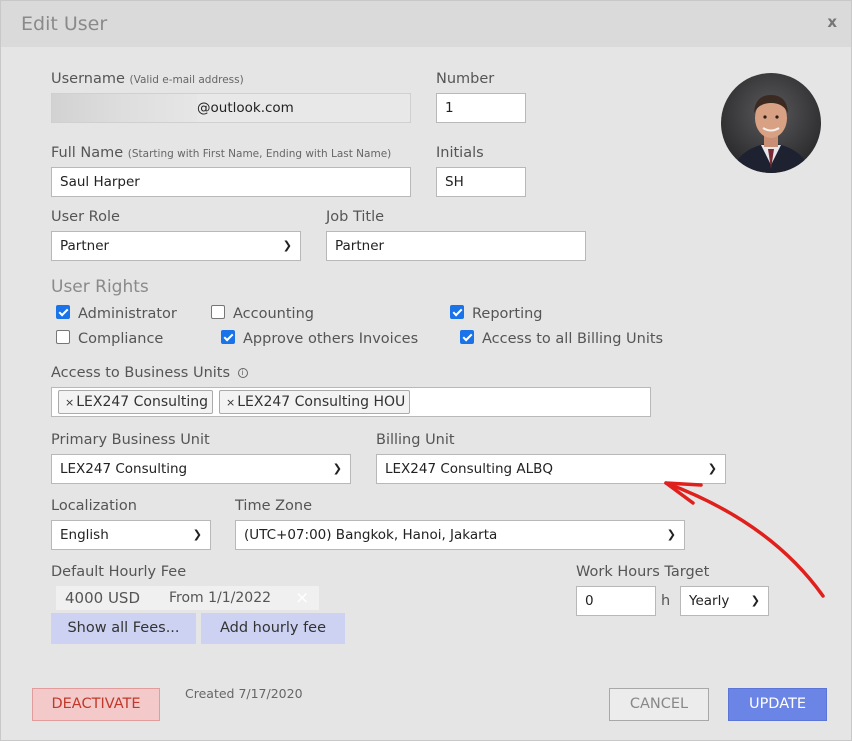  I want to click on localization-select: English ❯, so click(131, 535).